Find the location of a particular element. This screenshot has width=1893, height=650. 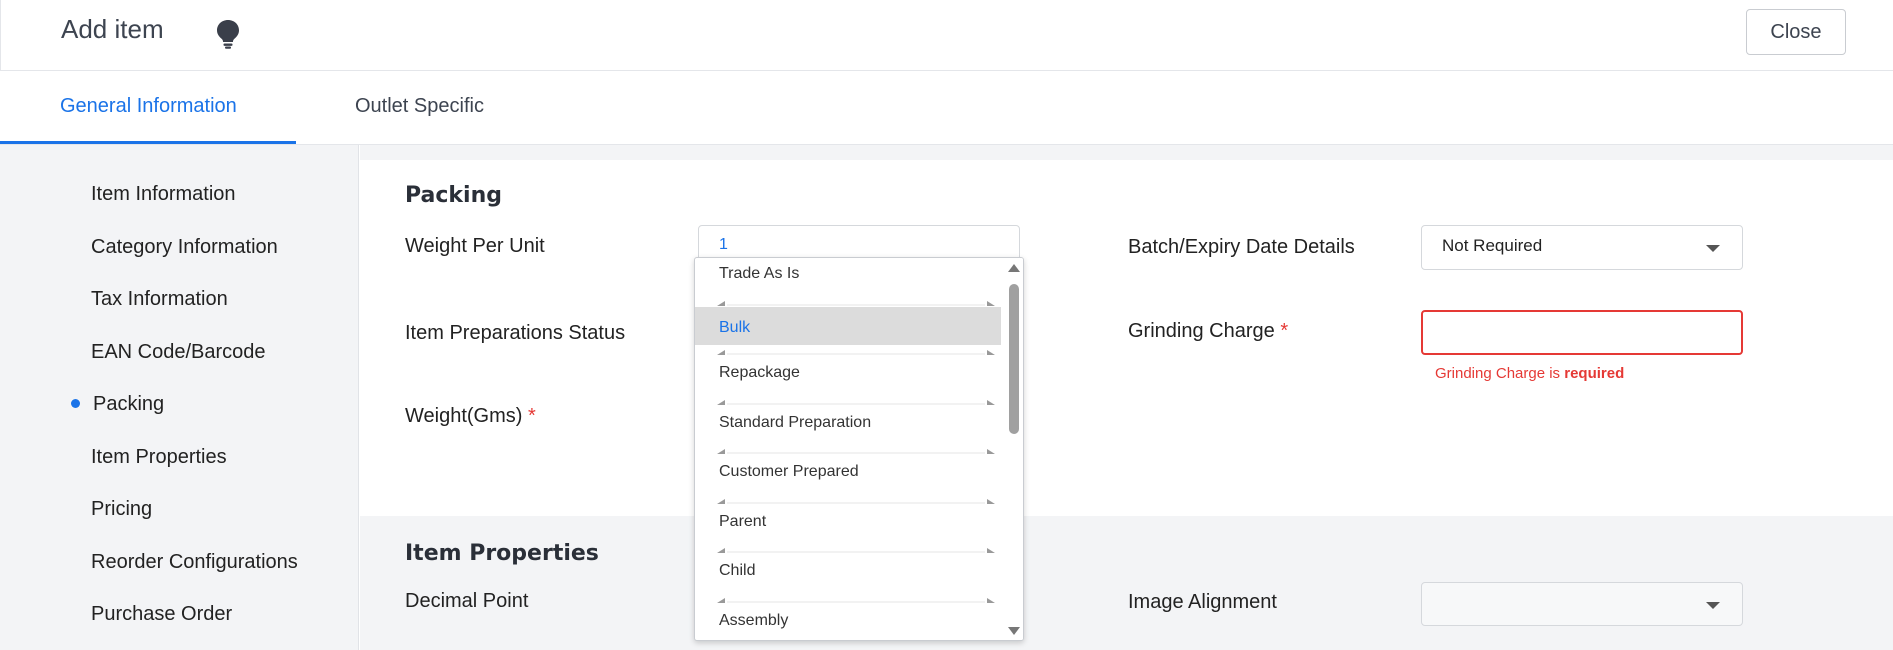

sidebar-item-reorder-configurations: Reorder Configurations is located at coordinates (194, 562).